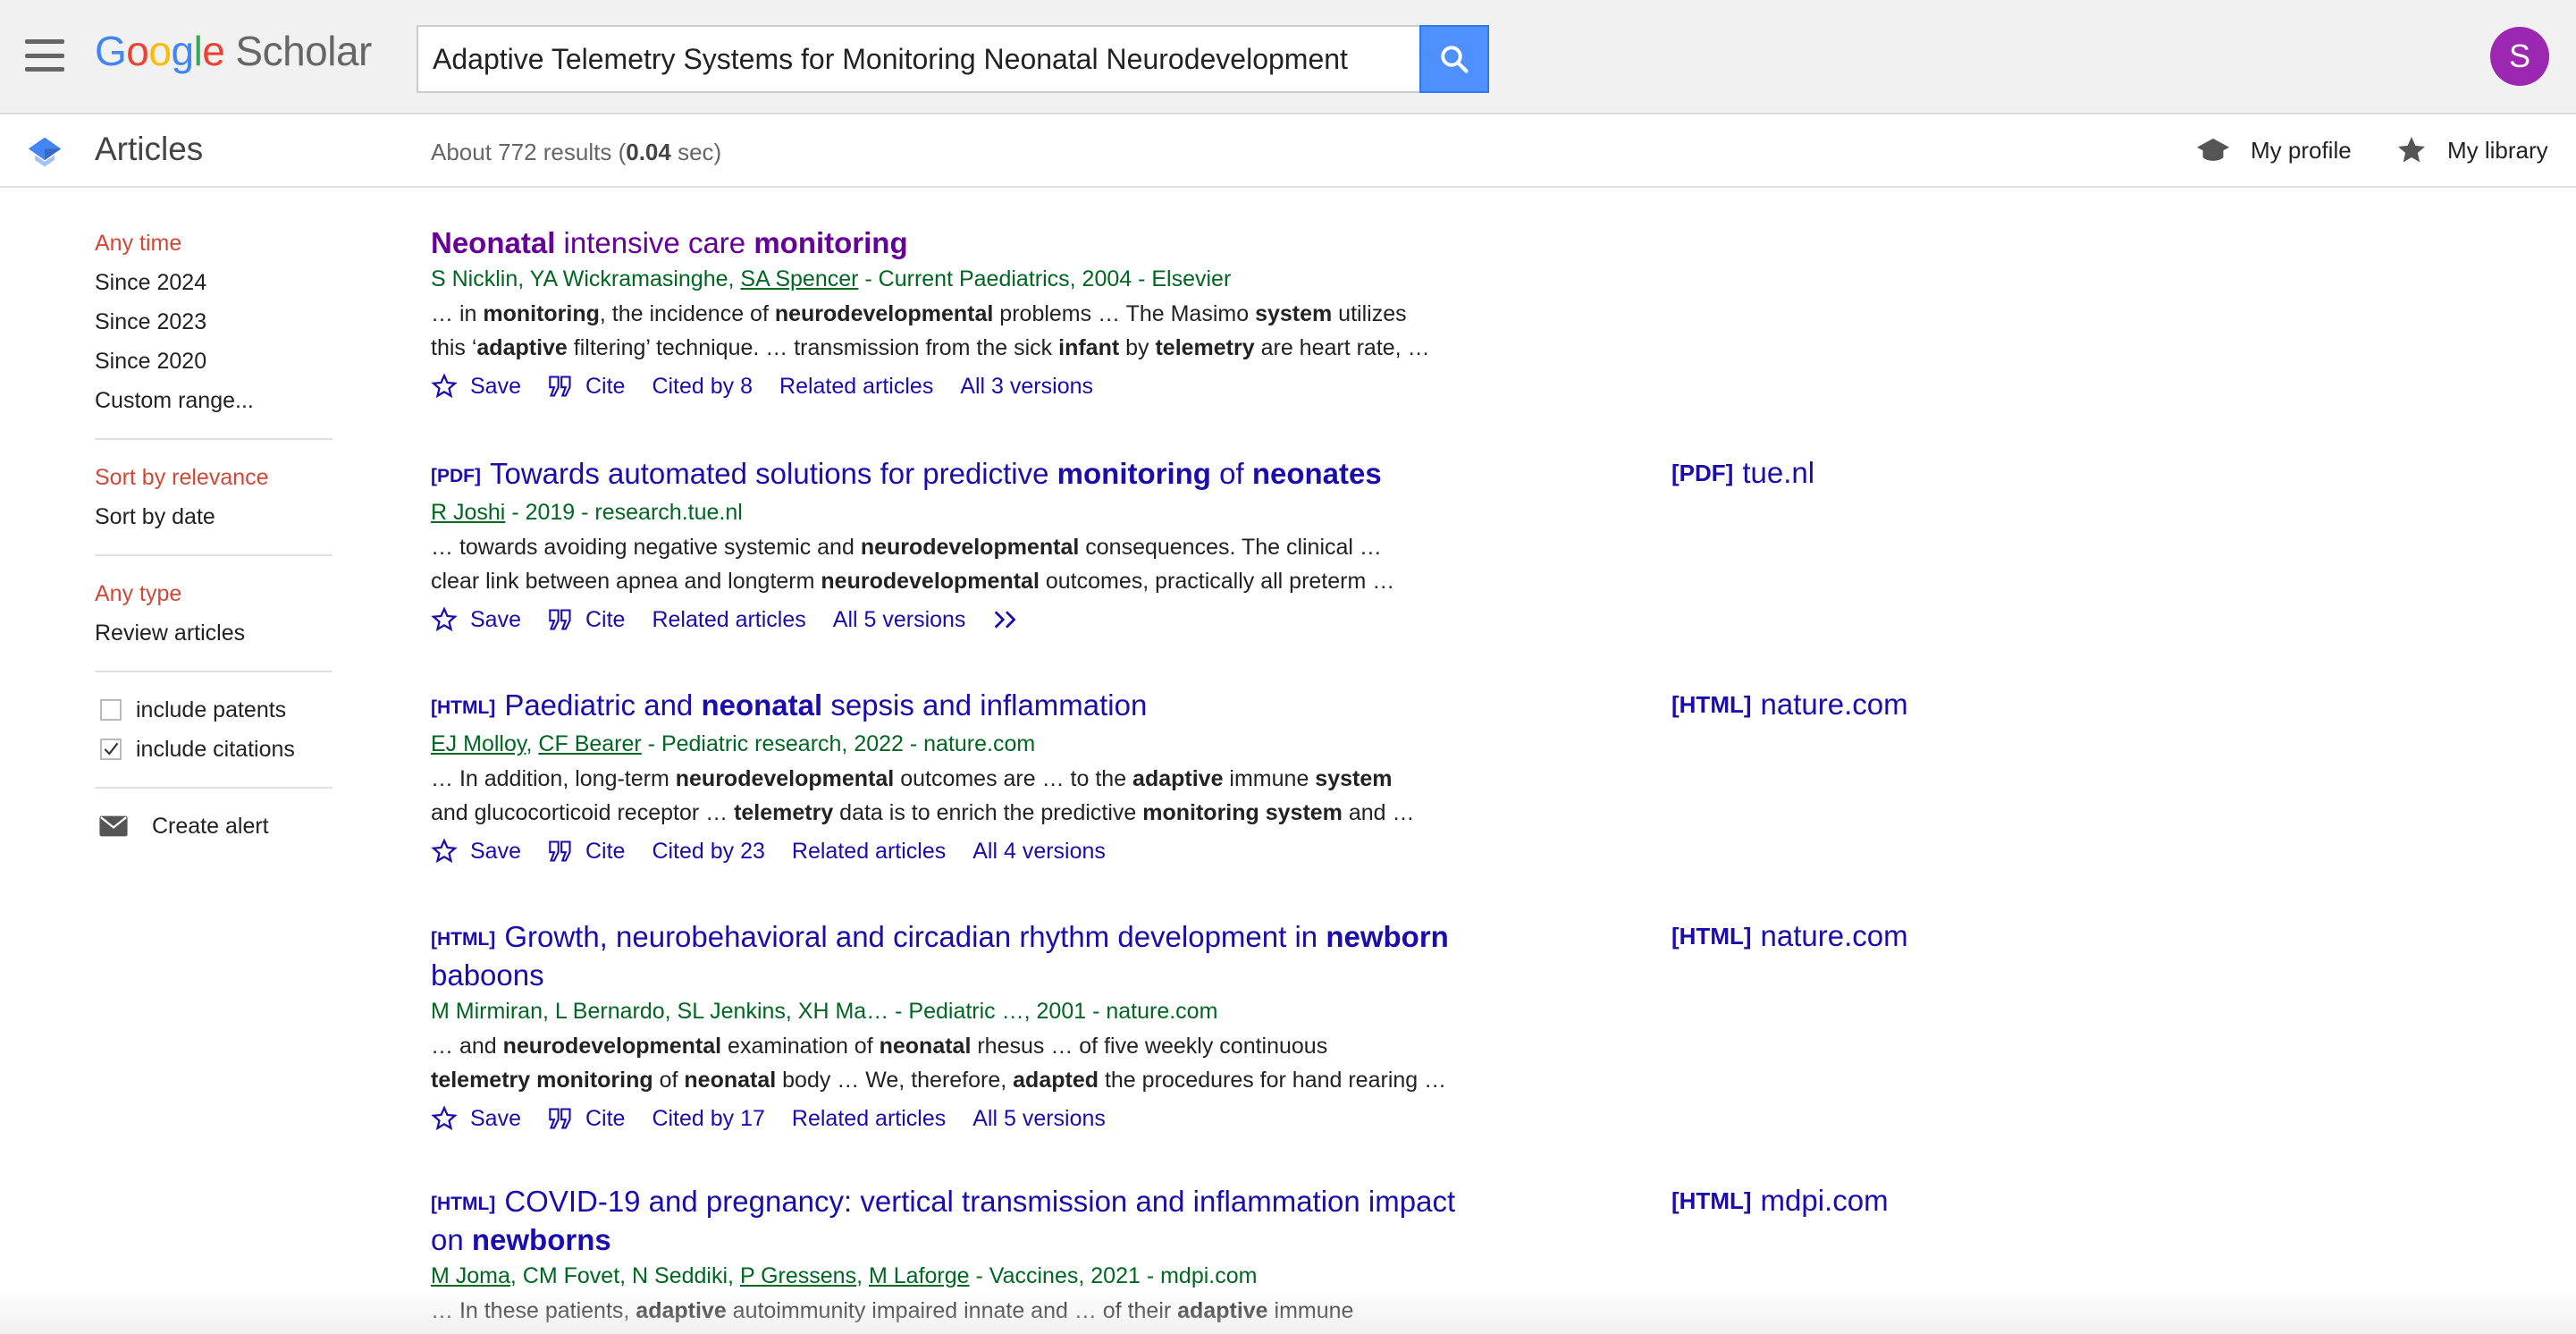 The image size is (2576, 1334). What do you see at coordinates (214, 633) in the screenshot?
I see `filter-review-articles: Review articles` at bounding box center [214, 633].